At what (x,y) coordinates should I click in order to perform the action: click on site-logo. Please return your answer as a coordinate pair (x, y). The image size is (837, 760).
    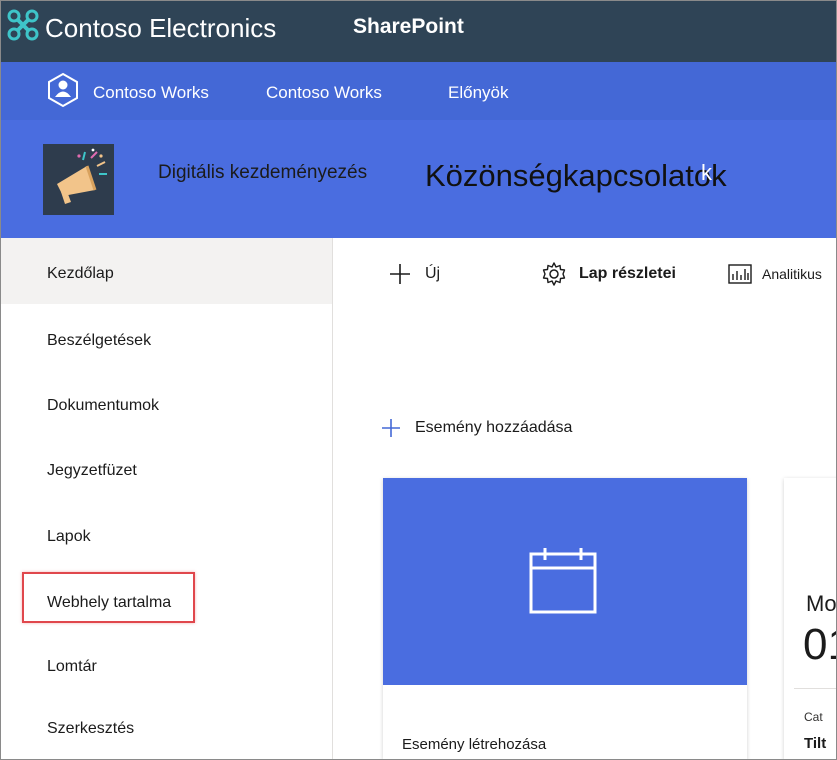
    Looking at the image, I should click on (78, 179).